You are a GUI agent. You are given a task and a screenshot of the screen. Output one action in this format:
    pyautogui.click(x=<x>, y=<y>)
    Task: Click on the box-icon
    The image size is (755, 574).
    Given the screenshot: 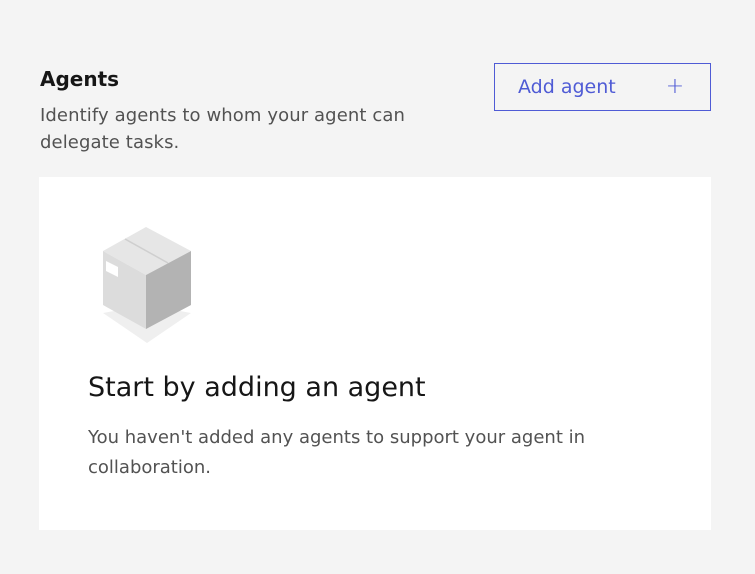 What is the action you would take?
    pyautogui.click(x=147, y=285)
    